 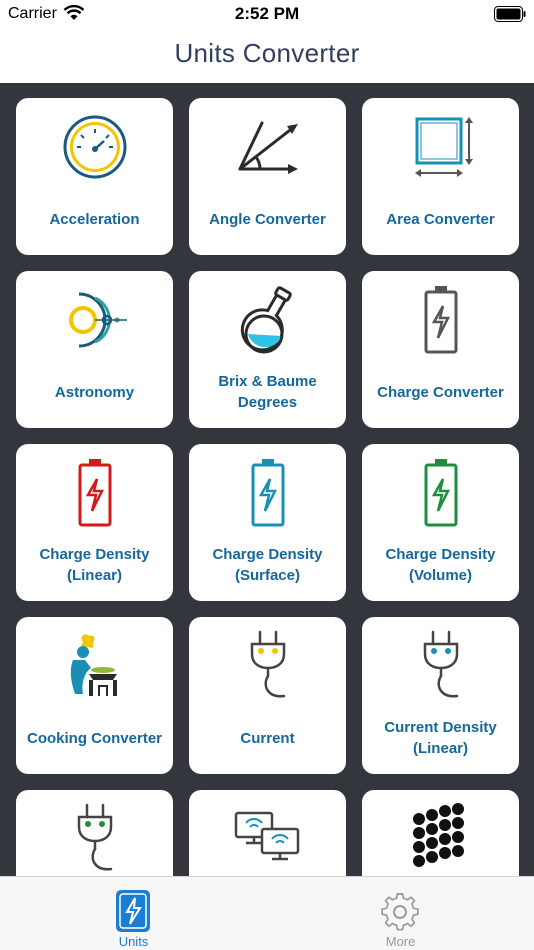 I want to click on tile-charge-density-surface: Charge Density (Surface), so click(x=267, y=522).